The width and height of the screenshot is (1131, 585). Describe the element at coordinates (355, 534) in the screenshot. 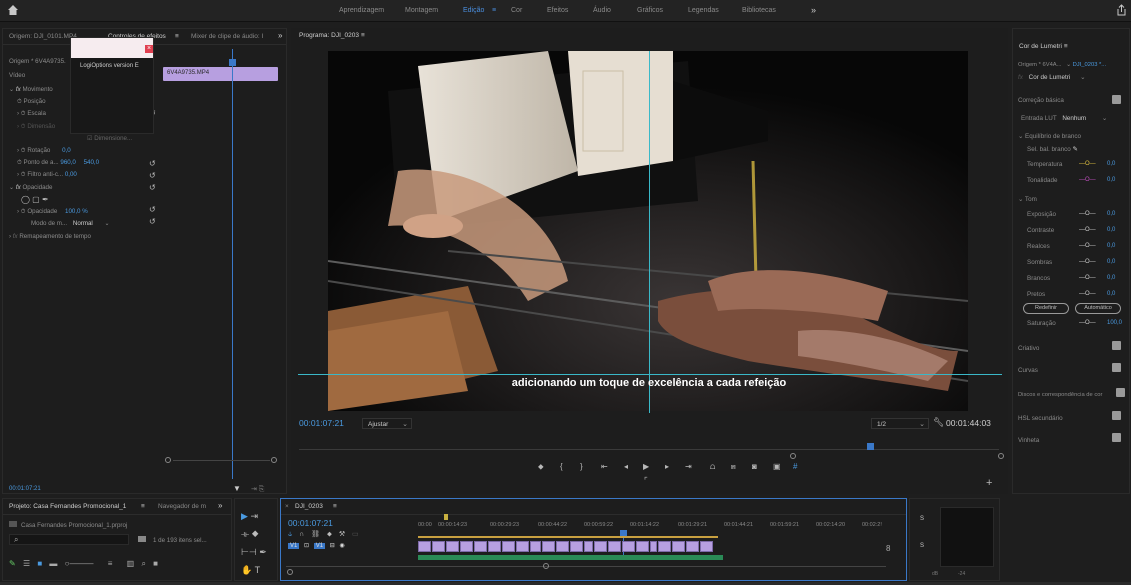

I see `captions-icon: ▭` at that location.